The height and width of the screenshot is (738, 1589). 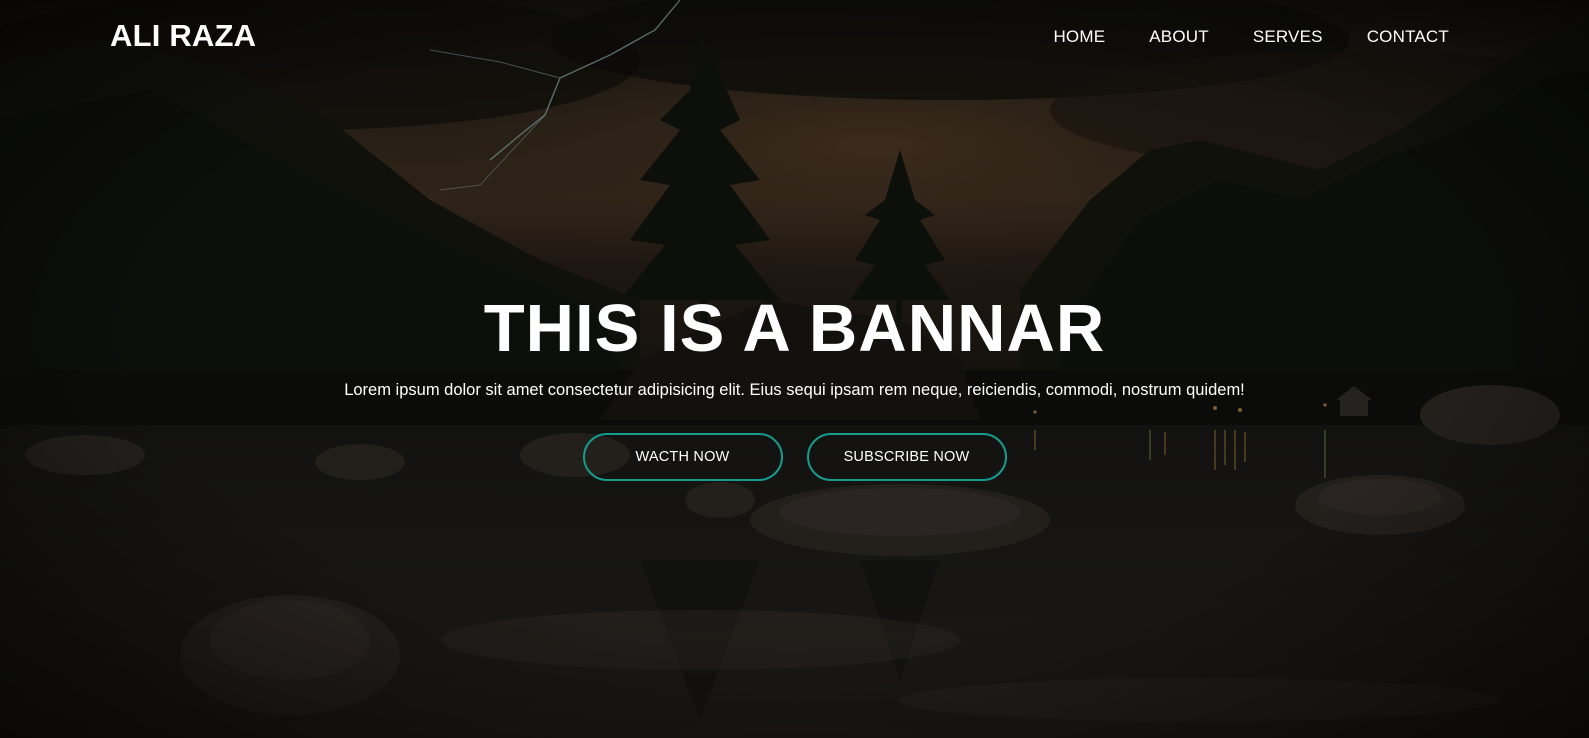 I want to click on nav-link-serves: SERVES, so click(x=1288, y=36).